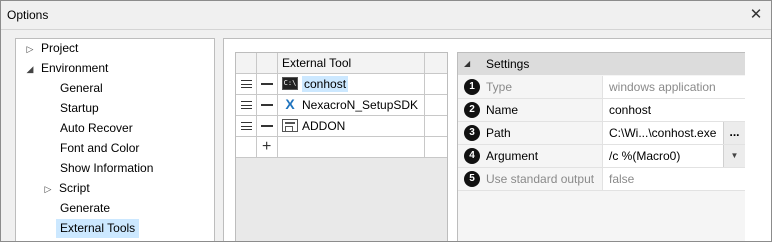  I want to click on tree-item-environment: ◢ Environment, so click(67, 69).